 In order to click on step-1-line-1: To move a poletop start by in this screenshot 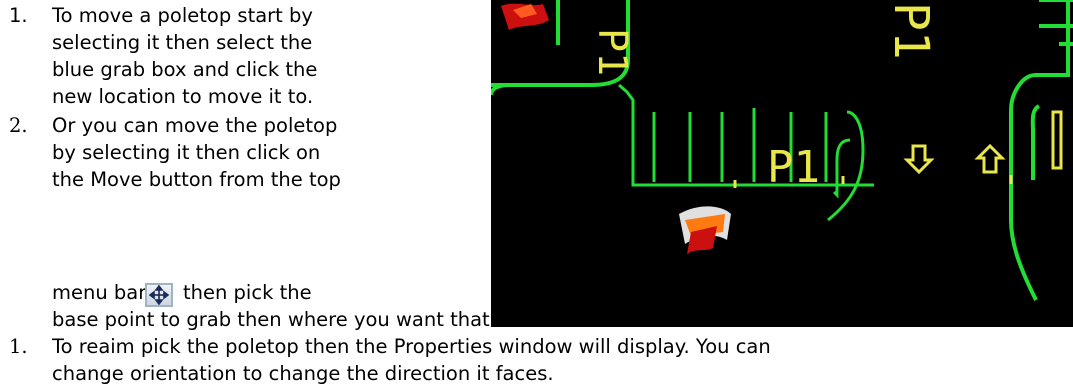, I will do `click(182, 15)`.